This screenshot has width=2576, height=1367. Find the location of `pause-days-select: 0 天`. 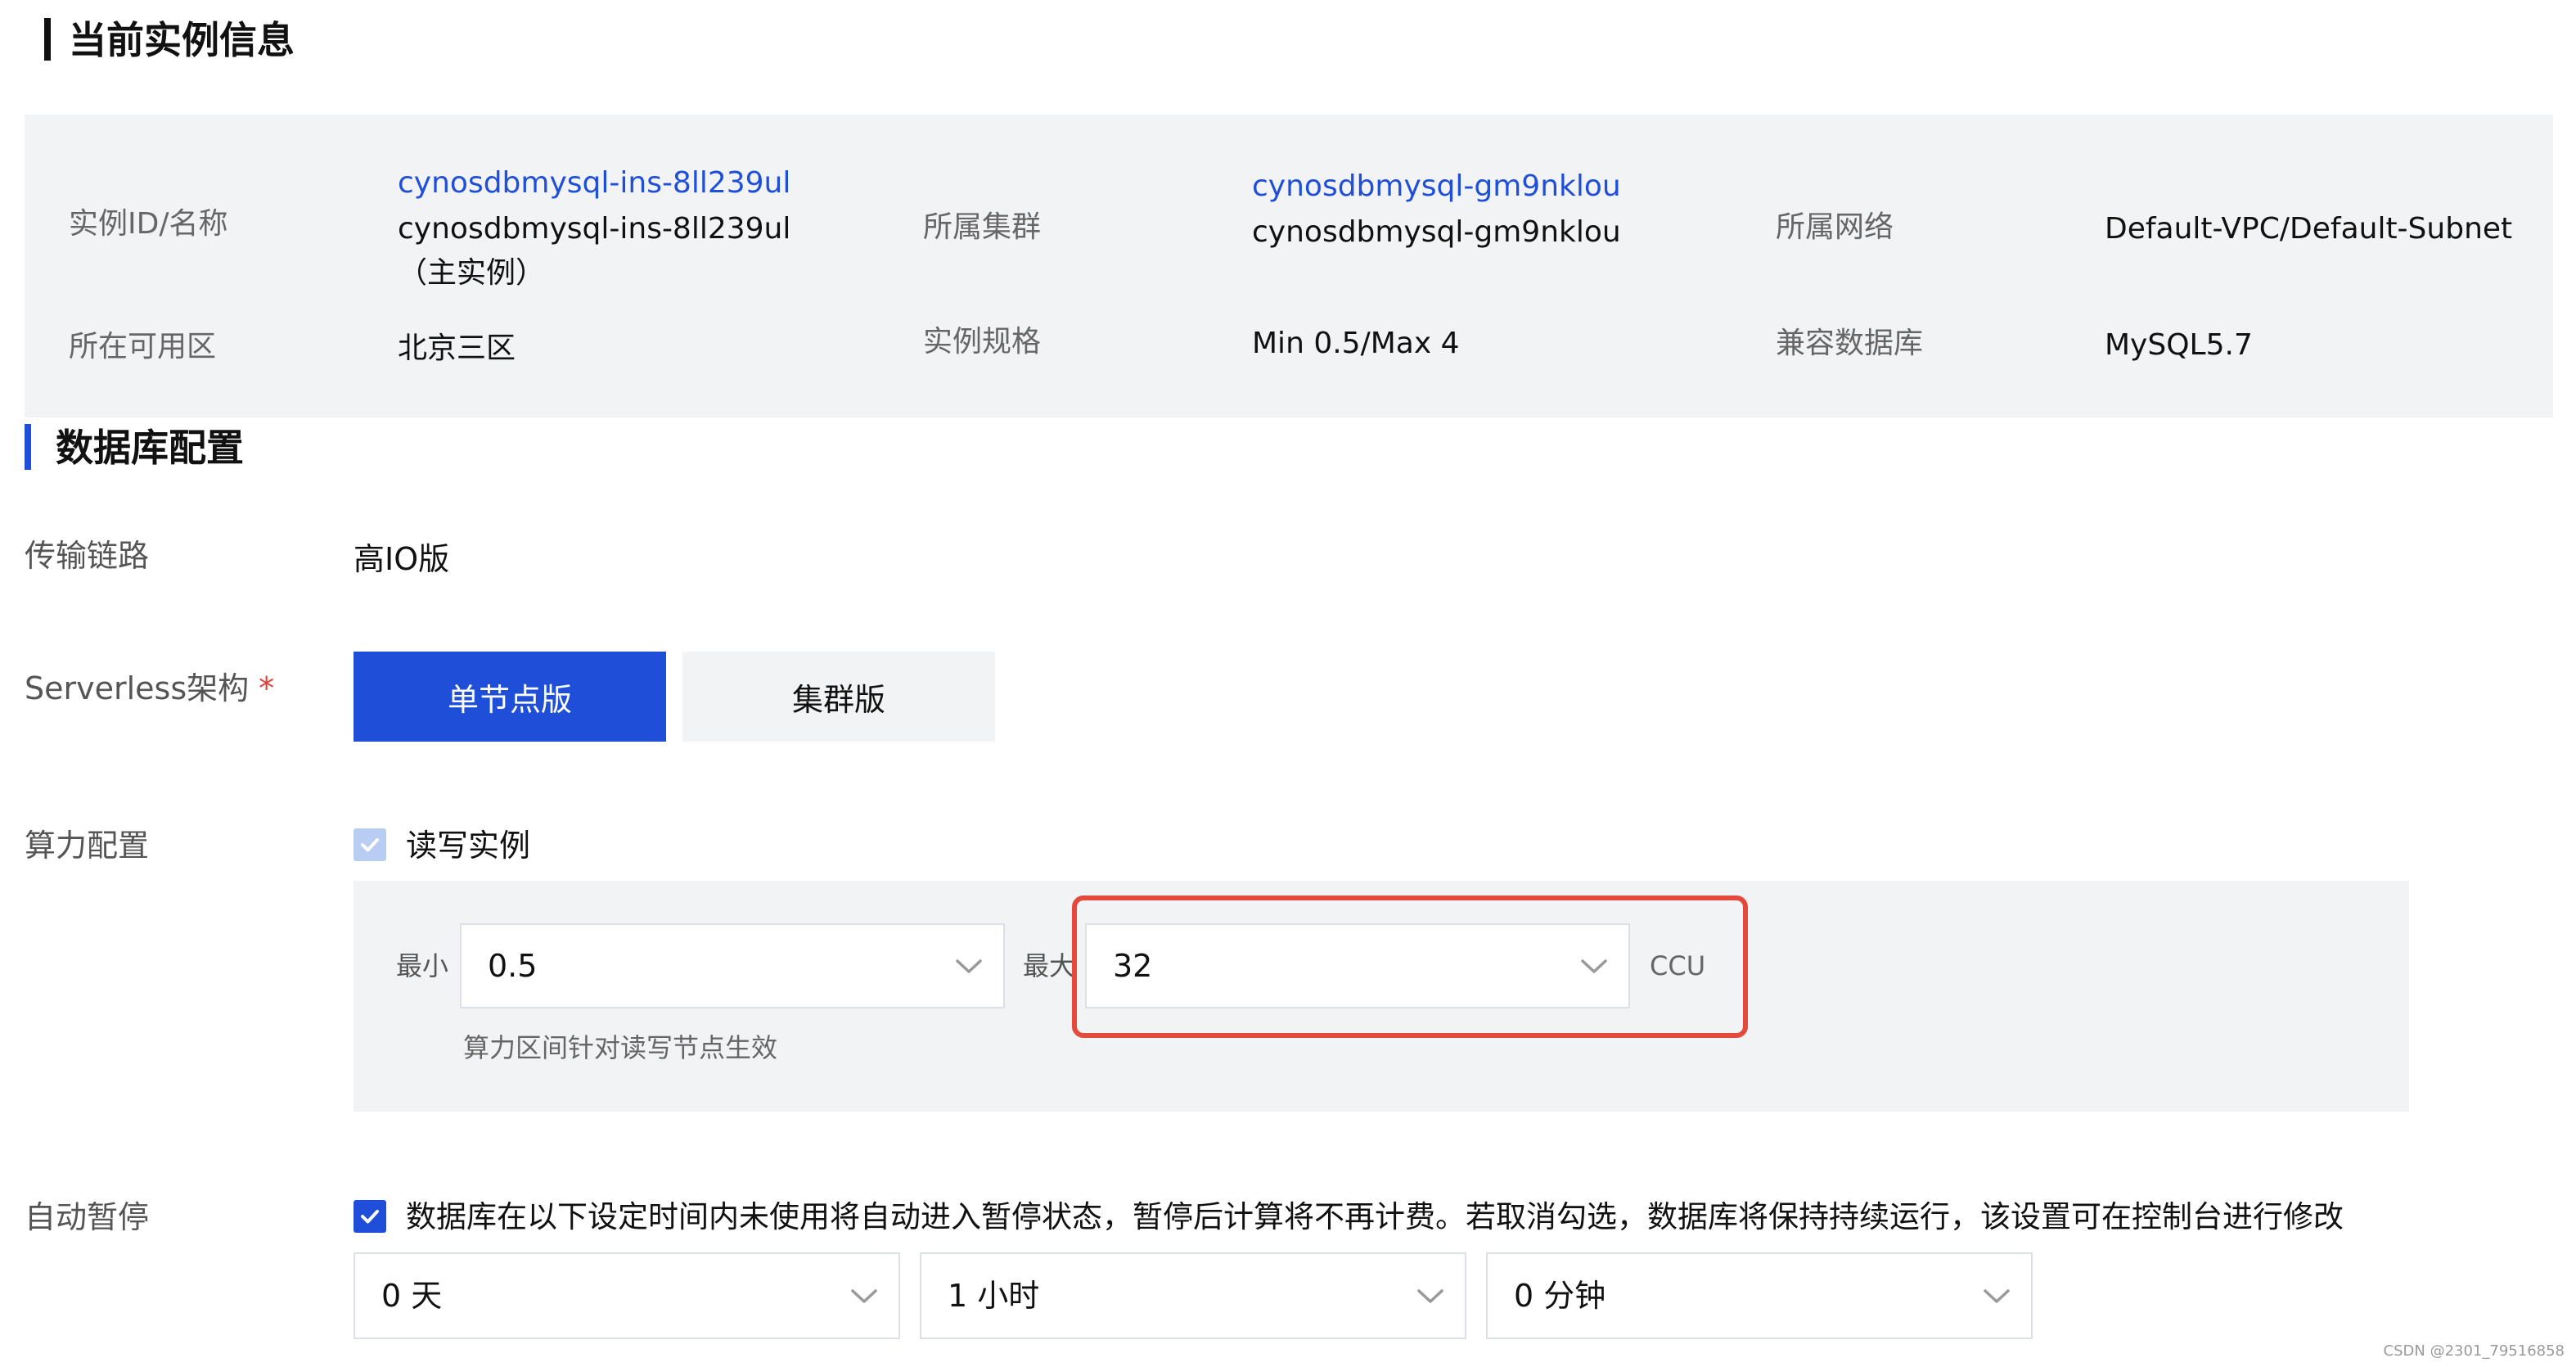

pause-days-select: 0 天 is located at coordinates (627, 1295).